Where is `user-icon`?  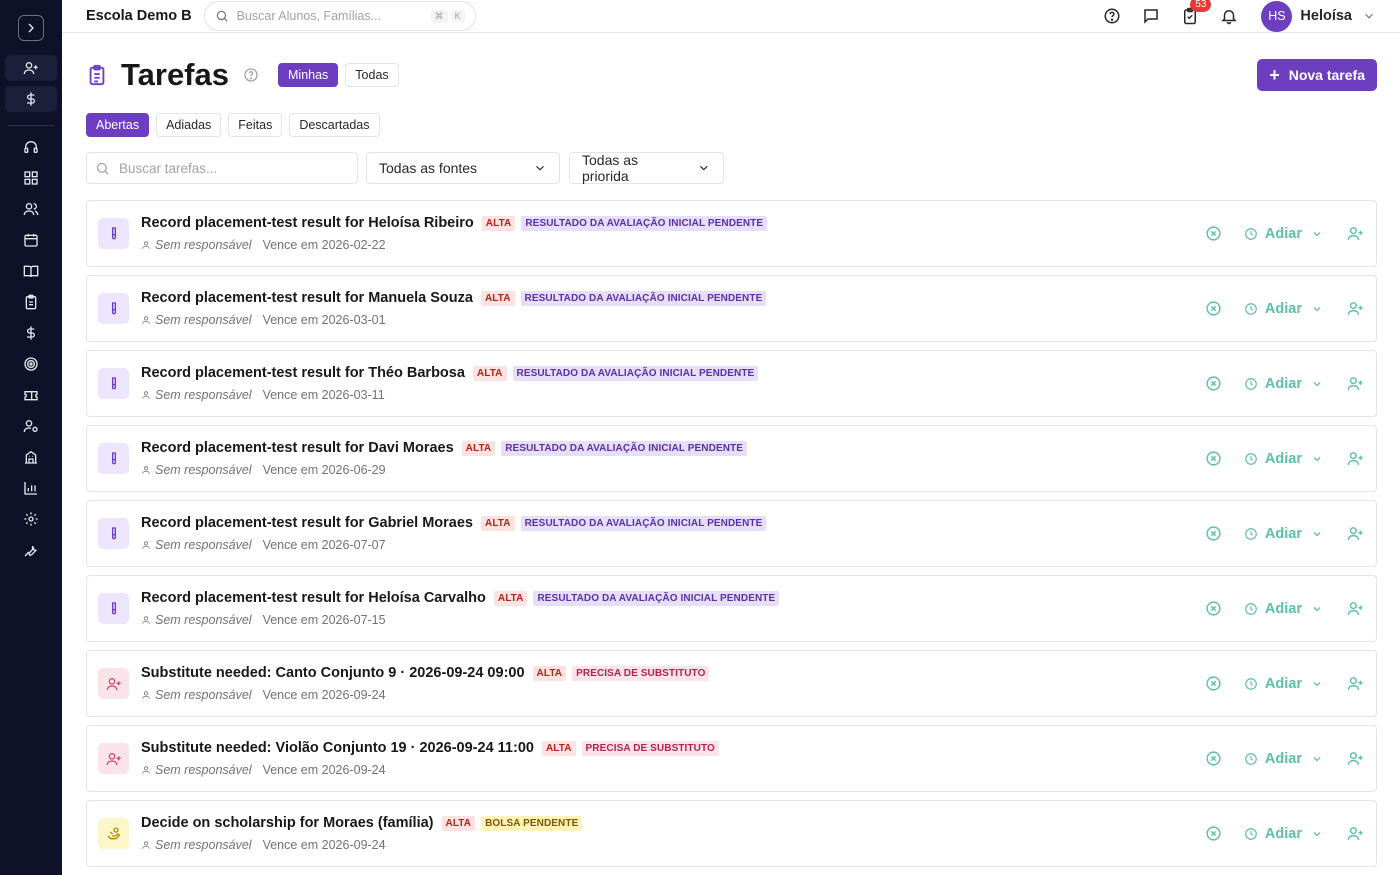 user-icon is located at coordinates (146, 545).